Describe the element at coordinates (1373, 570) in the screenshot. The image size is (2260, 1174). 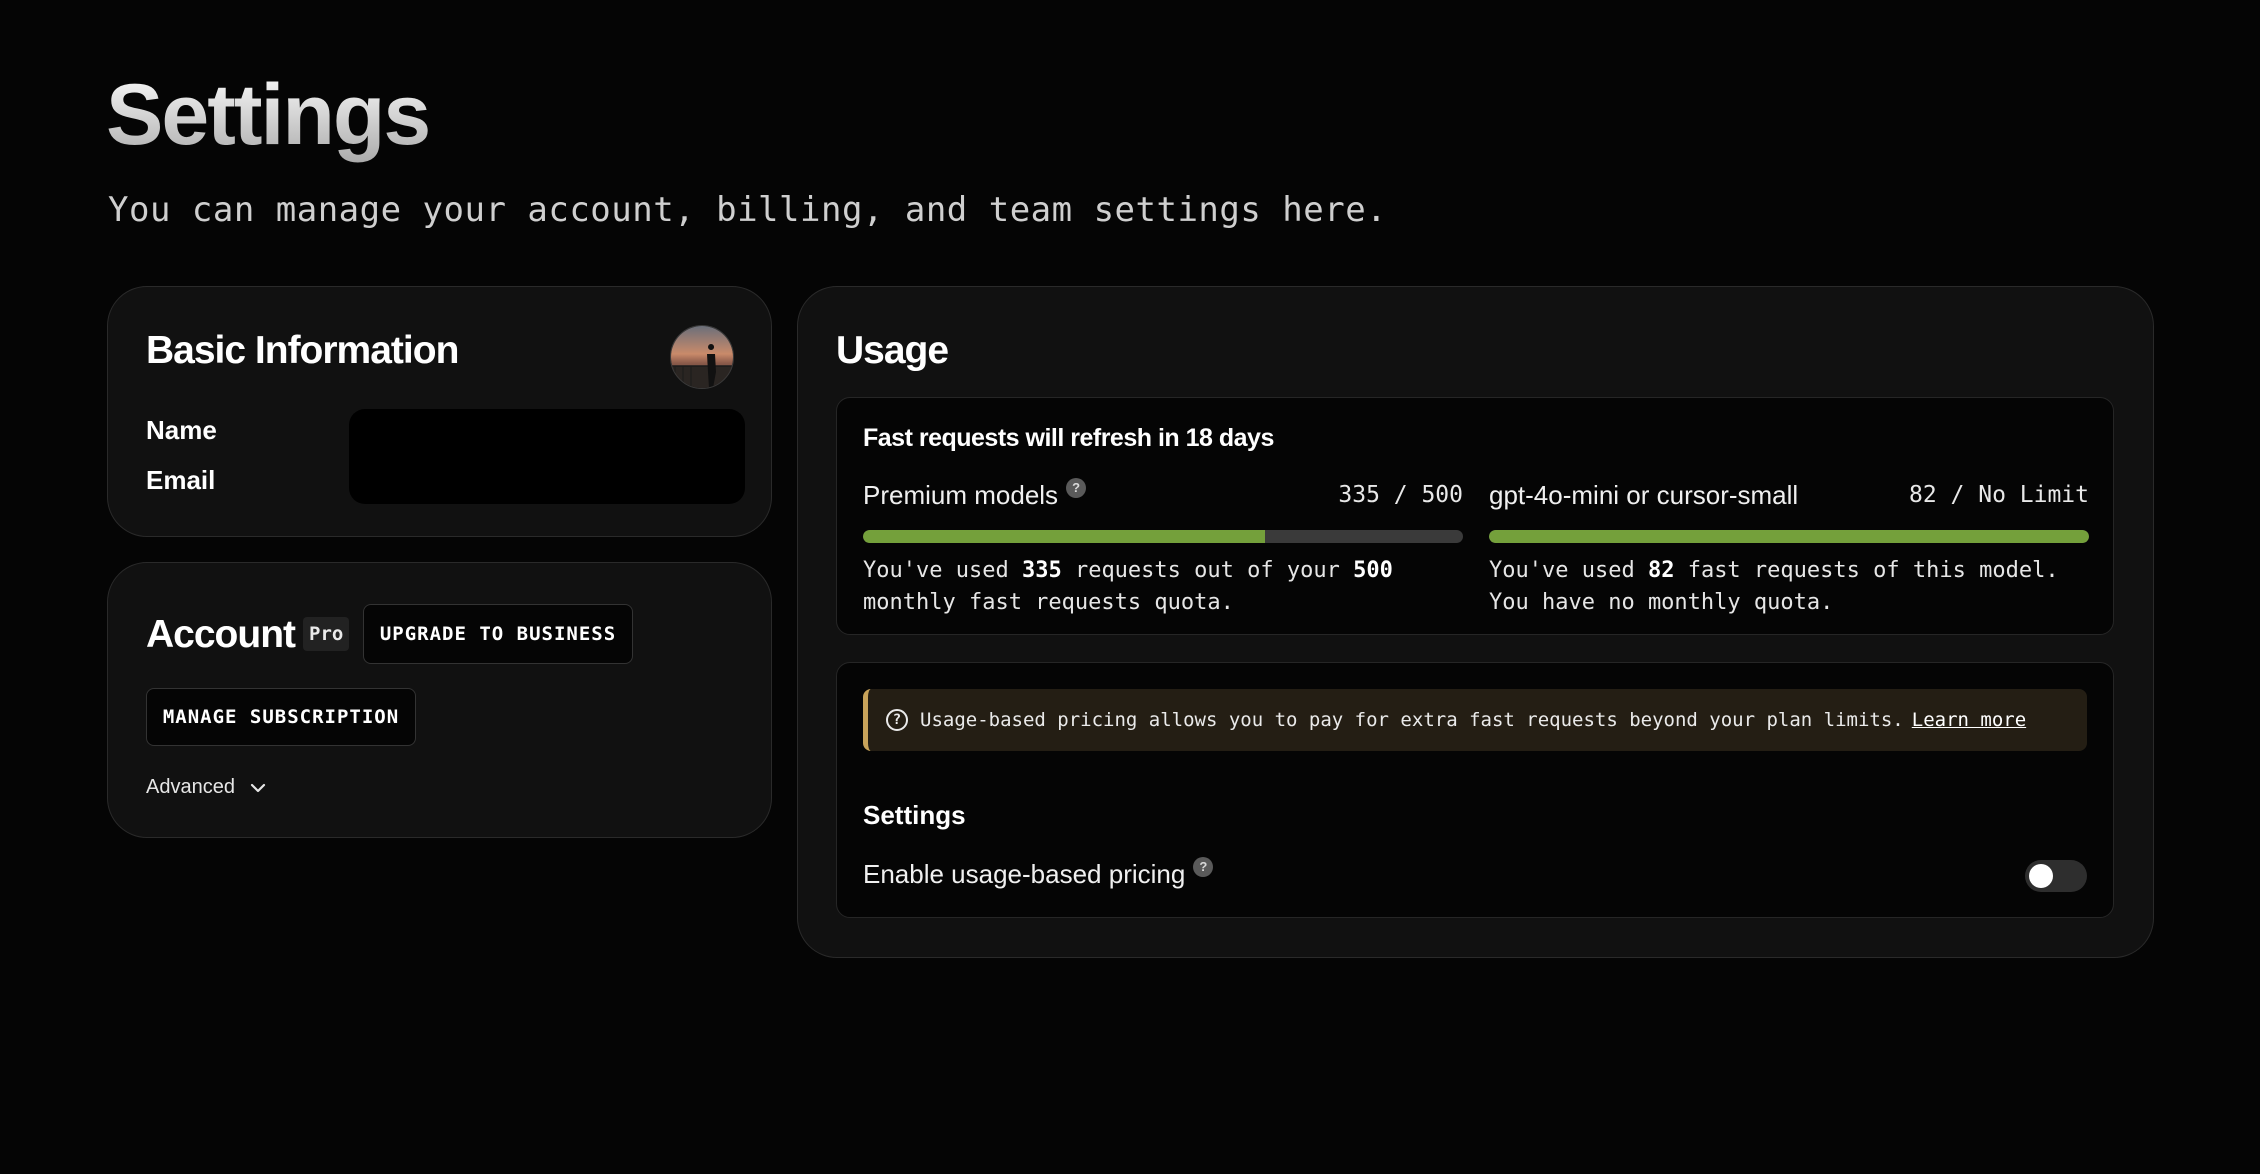
I see `desc-limit: 500` at that location.